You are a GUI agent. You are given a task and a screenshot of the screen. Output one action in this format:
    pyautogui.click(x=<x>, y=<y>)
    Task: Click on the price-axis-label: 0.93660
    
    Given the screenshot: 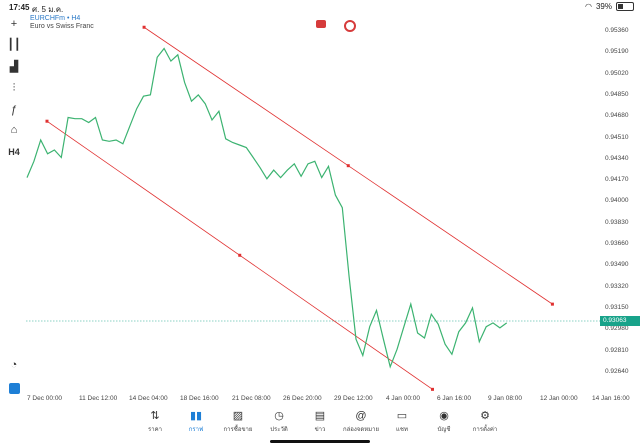 What is the action you would take?
    pyautogui.click(x=617, y=243)
    